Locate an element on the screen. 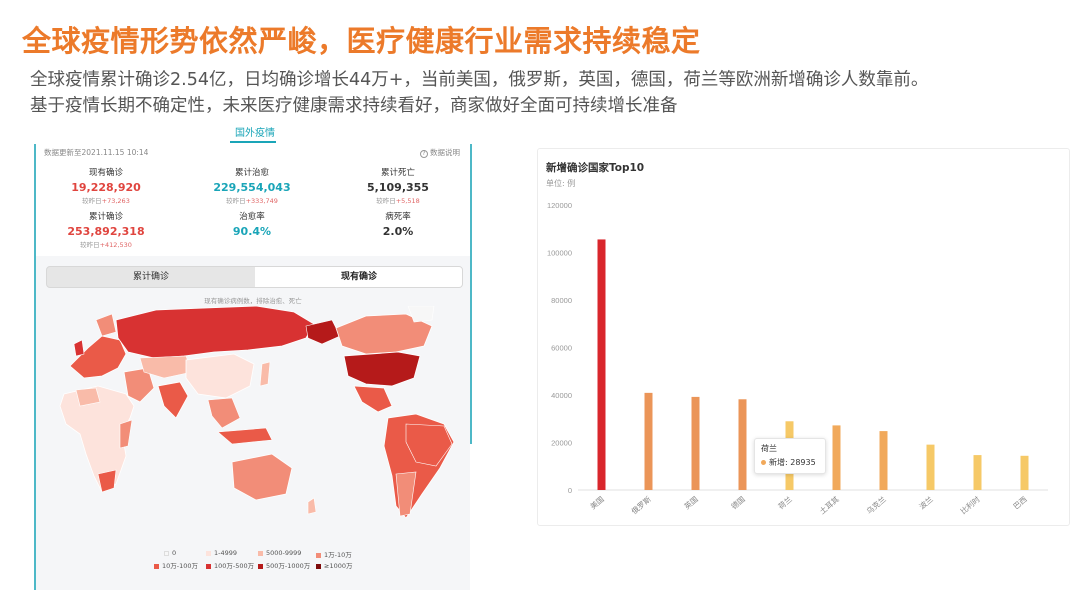  legend-label: 0 is located at coordinates (174, 553).